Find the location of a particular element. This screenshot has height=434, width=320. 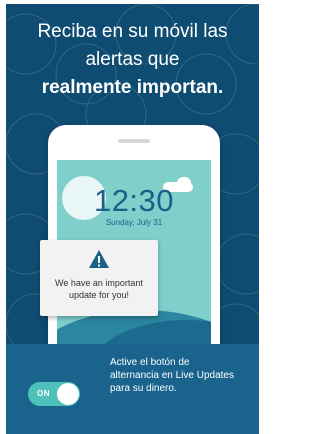

notification-text: We have an important update for you! is located at coordinates (99, 289).